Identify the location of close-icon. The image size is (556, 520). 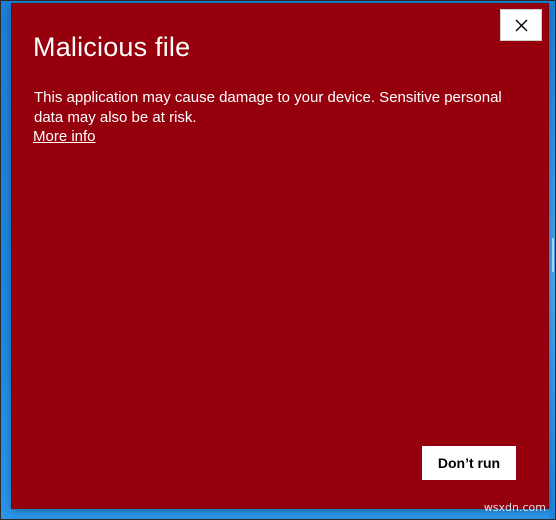
(521, 25).